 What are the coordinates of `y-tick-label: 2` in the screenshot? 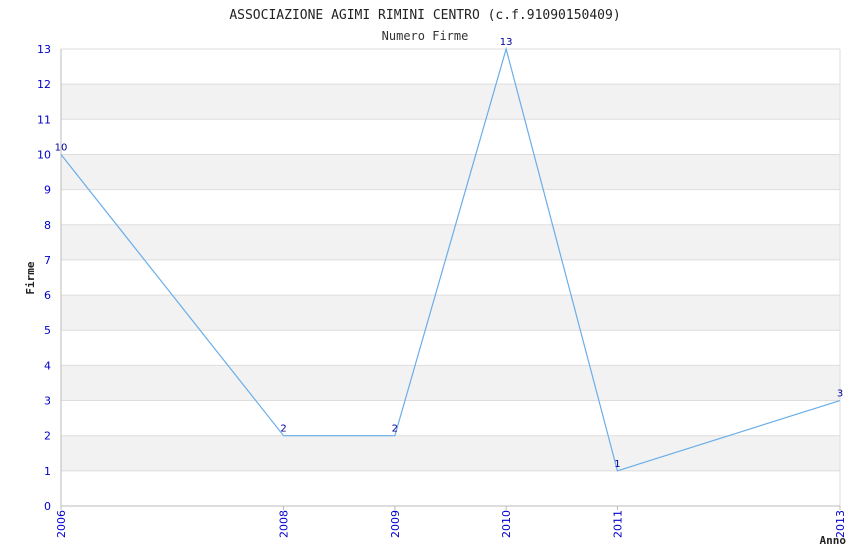 It's located at (47, 436).